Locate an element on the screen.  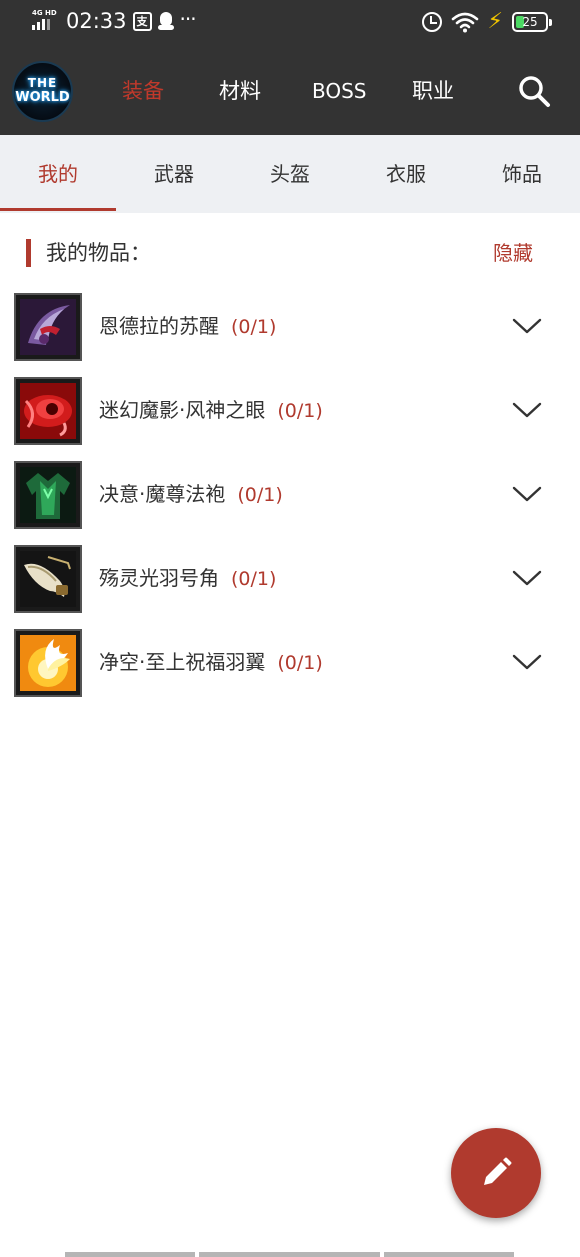
pencil-icon is located at coordinates (498, 1171).